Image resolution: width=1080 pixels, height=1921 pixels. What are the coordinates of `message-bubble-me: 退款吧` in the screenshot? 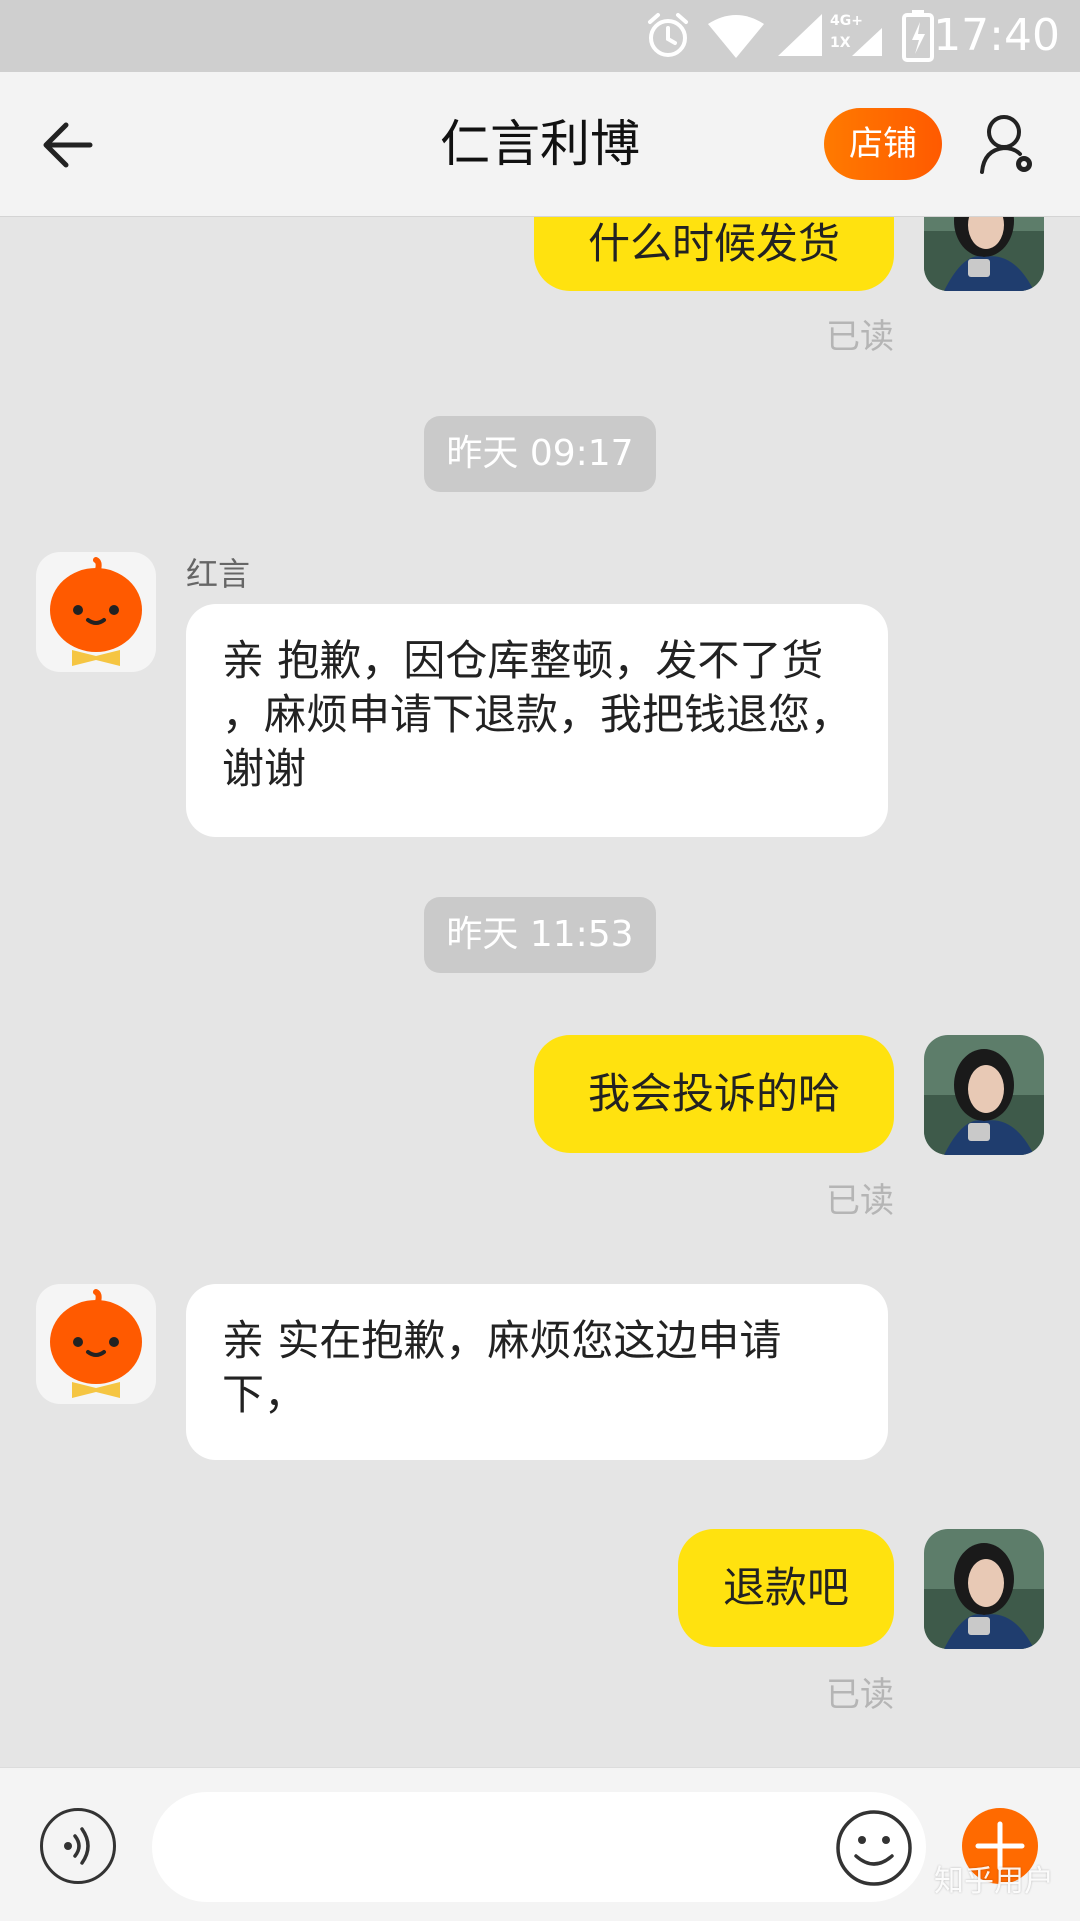 It's located at (786, 1588).